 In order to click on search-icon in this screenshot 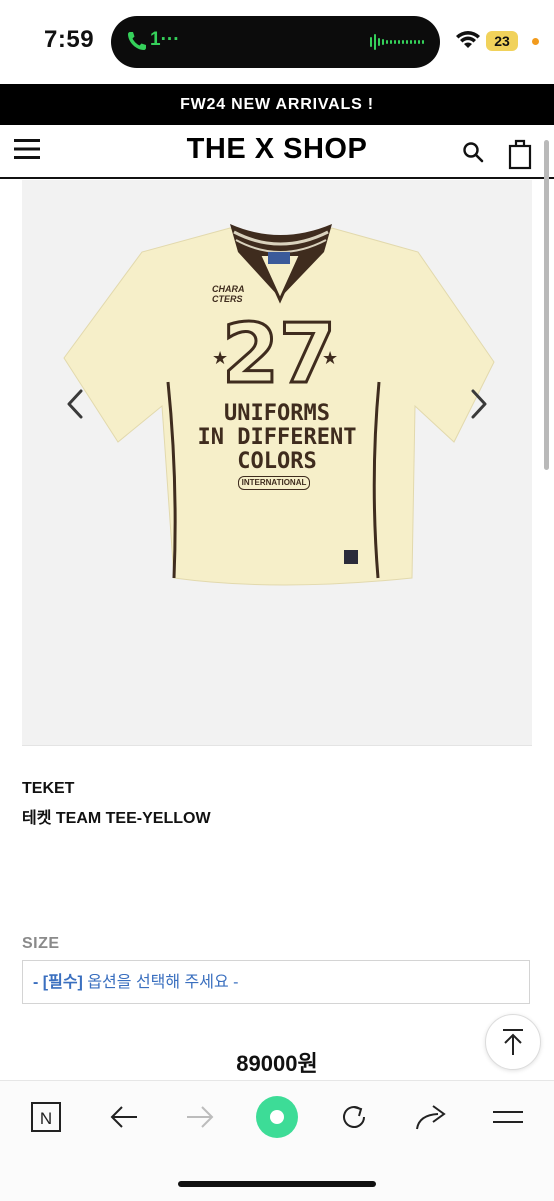, I will do `click(473, 152)`.